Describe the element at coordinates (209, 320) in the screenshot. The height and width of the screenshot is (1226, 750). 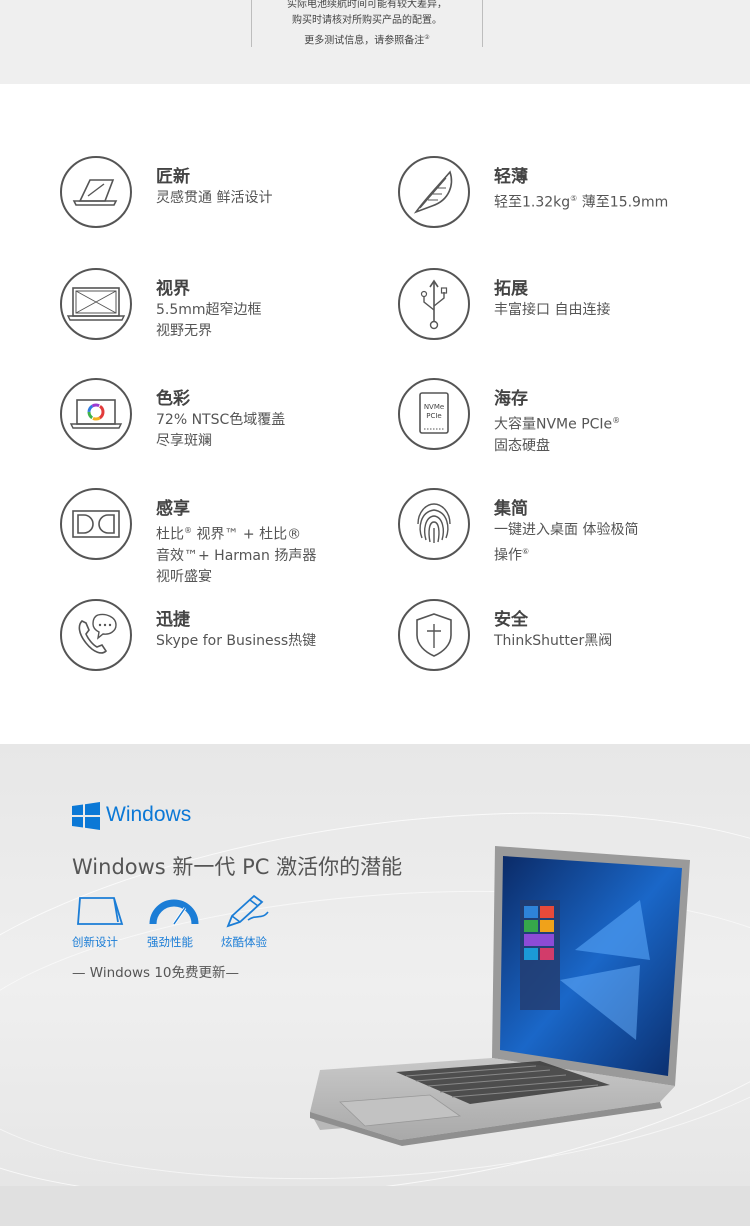
I see `feature-desc: 5.5mm超窄边框 视野无界` at that location.